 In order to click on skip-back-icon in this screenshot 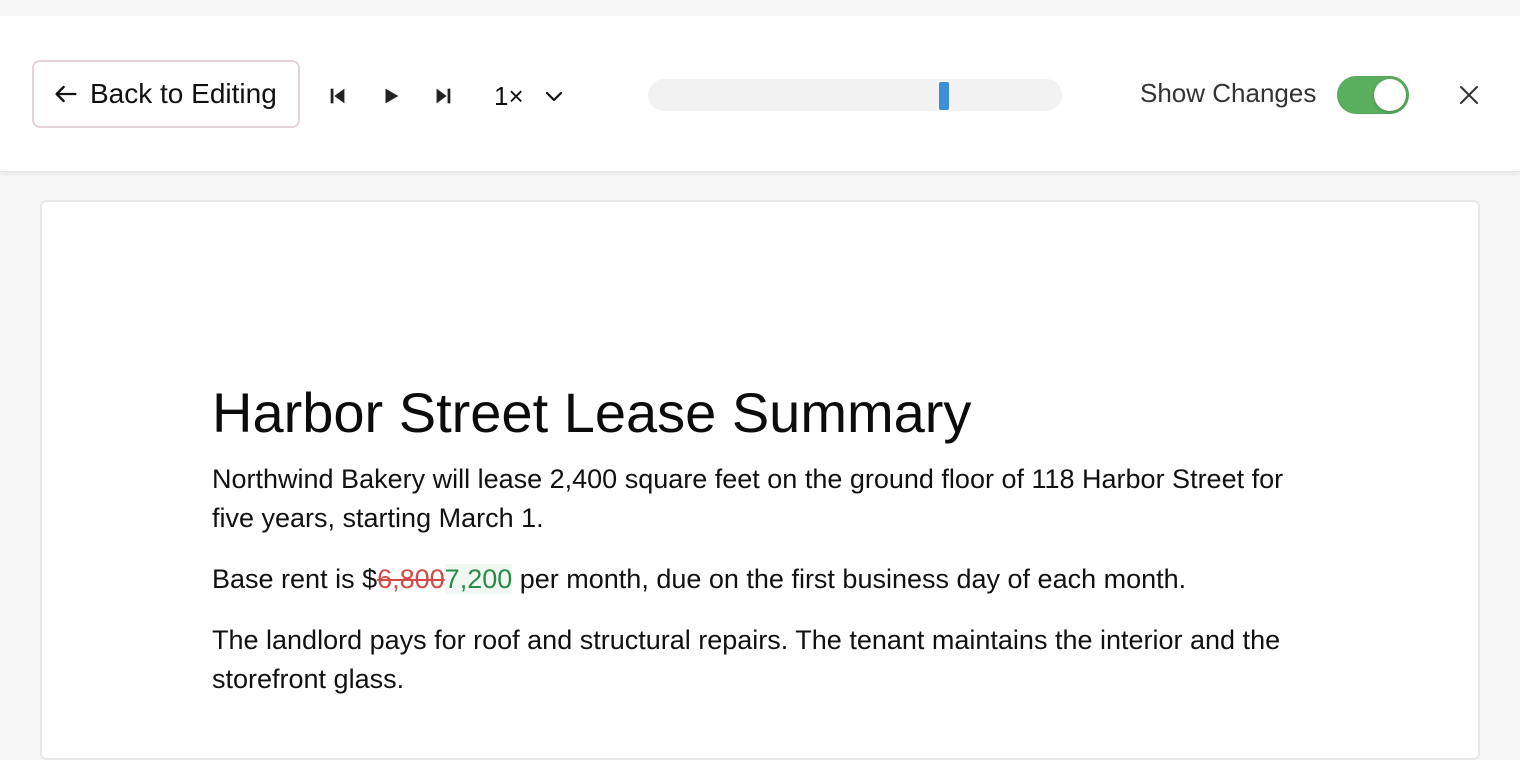, I will do `click(337, 96)`.